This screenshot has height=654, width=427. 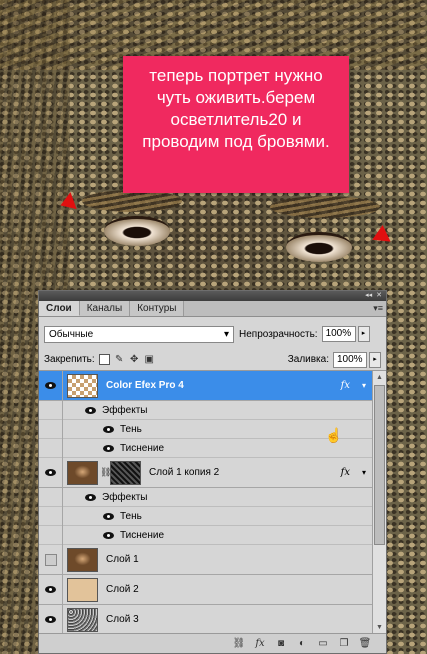 What do you see at coordinates (205, 559) in the screenshot?
I see `layer-1: Слой 1` at bounding box center [205, 559].